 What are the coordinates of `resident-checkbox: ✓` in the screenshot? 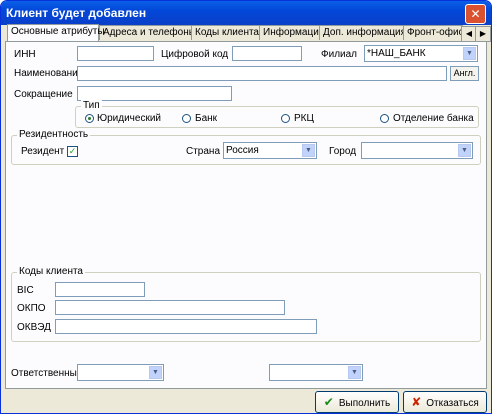 It's located at (72, 151).